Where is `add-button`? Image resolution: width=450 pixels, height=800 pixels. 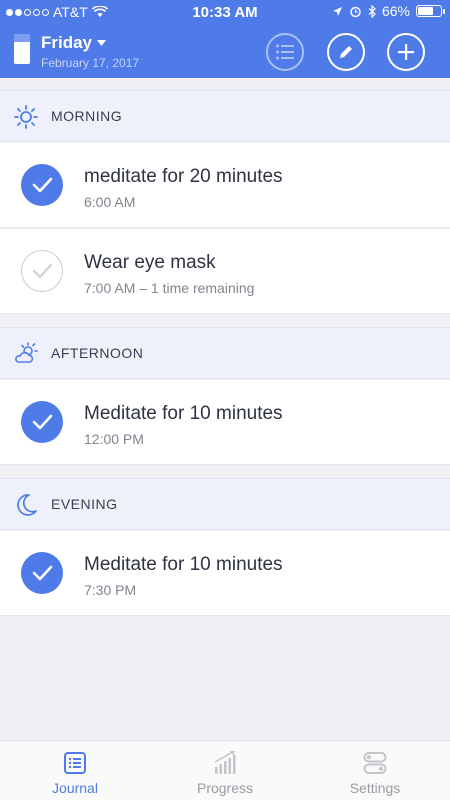 add-button is located at coordinates (406, 52).